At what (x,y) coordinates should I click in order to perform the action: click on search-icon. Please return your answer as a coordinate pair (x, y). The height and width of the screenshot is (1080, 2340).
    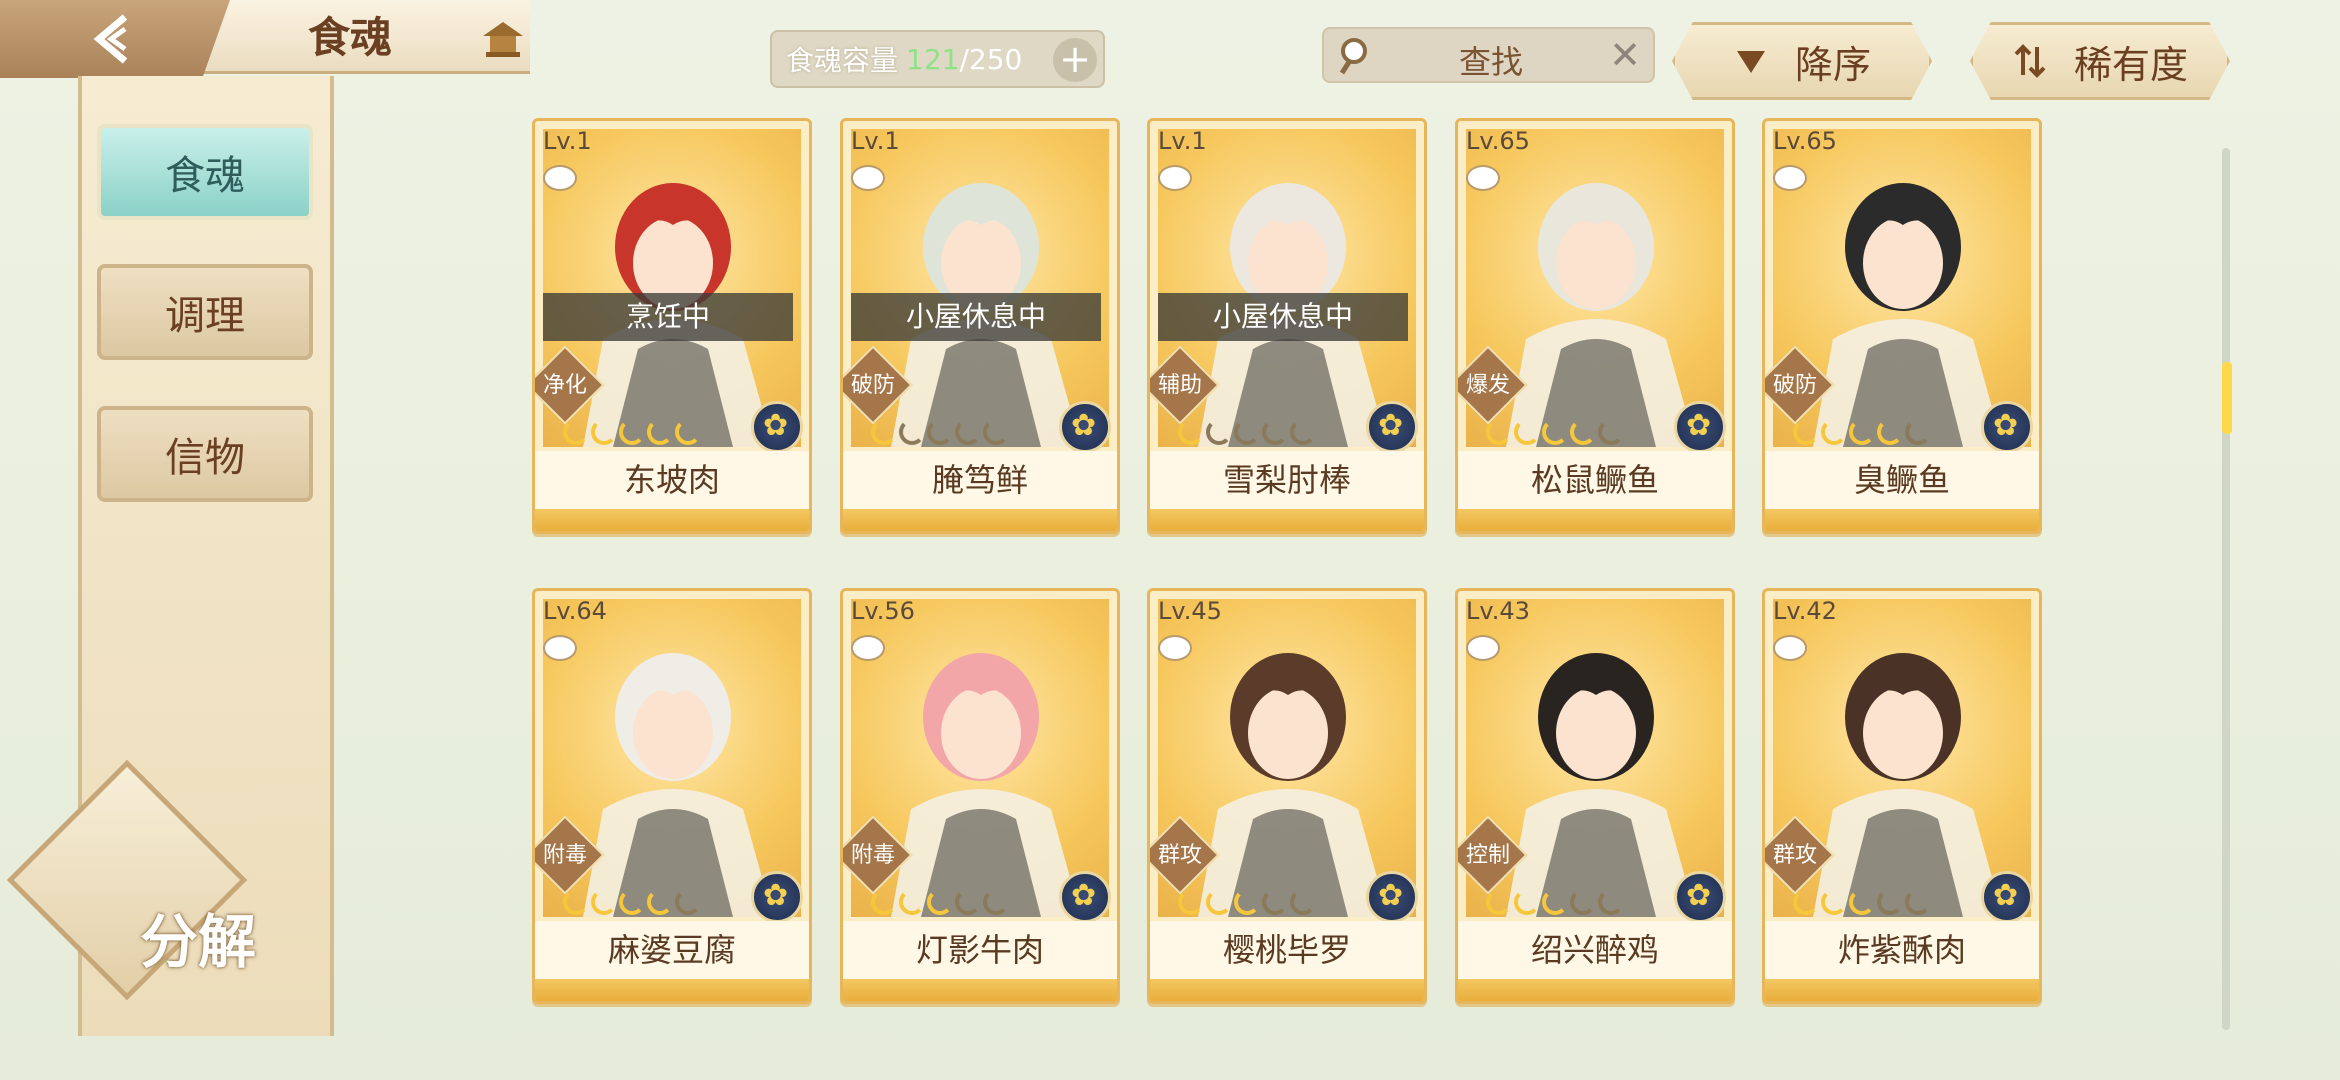
    Looking at the image, I should click on (1353, 56).